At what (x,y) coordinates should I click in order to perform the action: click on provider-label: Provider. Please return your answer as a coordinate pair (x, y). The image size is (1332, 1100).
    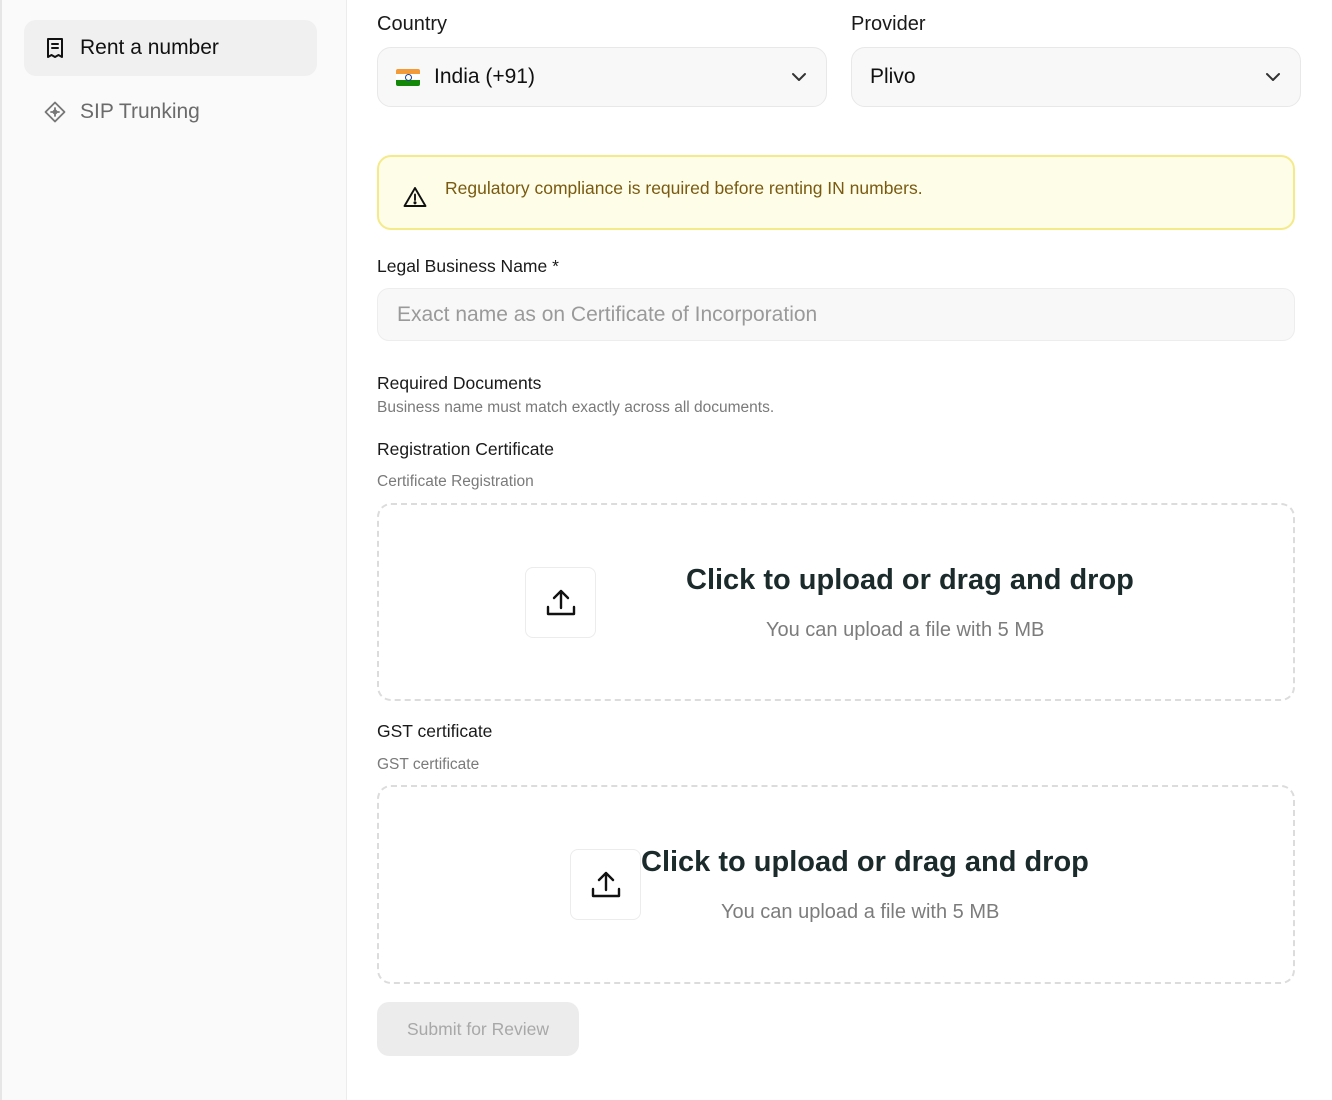
    Looking at the image, I should click on (888, 24).